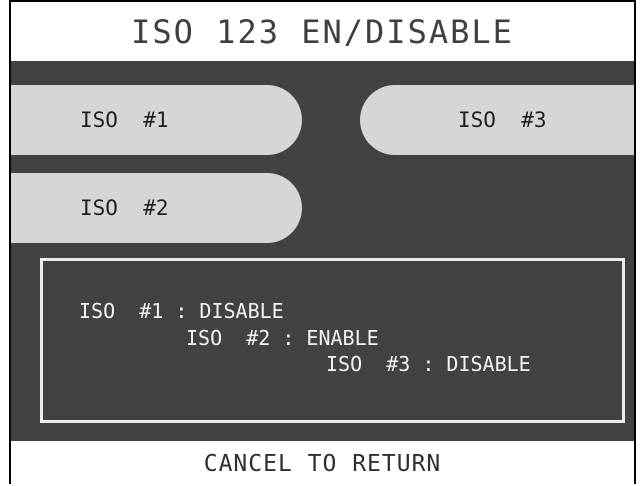  I want to click on page-title: ISO 123 EN/DISABLE, so click(322, 31).